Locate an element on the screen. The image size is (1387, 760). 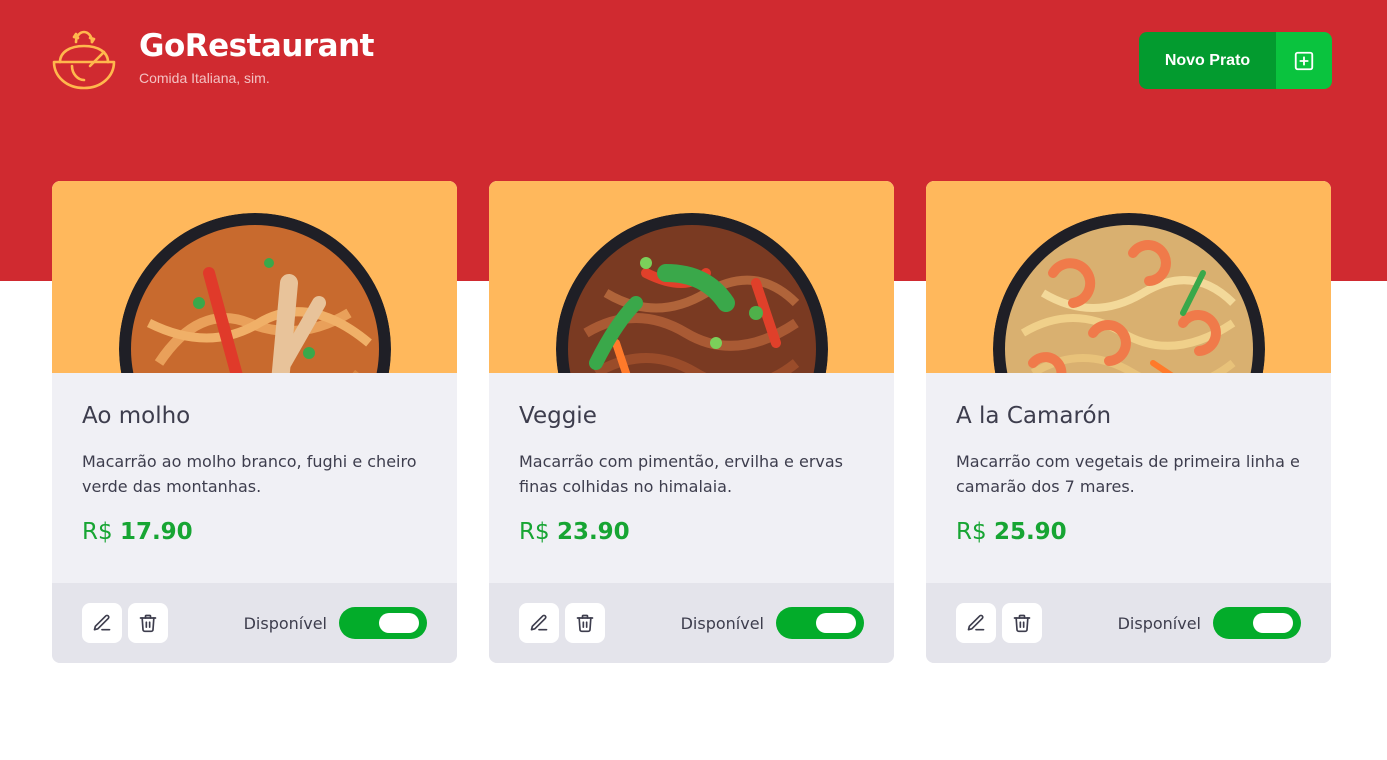
dish-price: R$ 17.90 is located at coordinates (254, 532).